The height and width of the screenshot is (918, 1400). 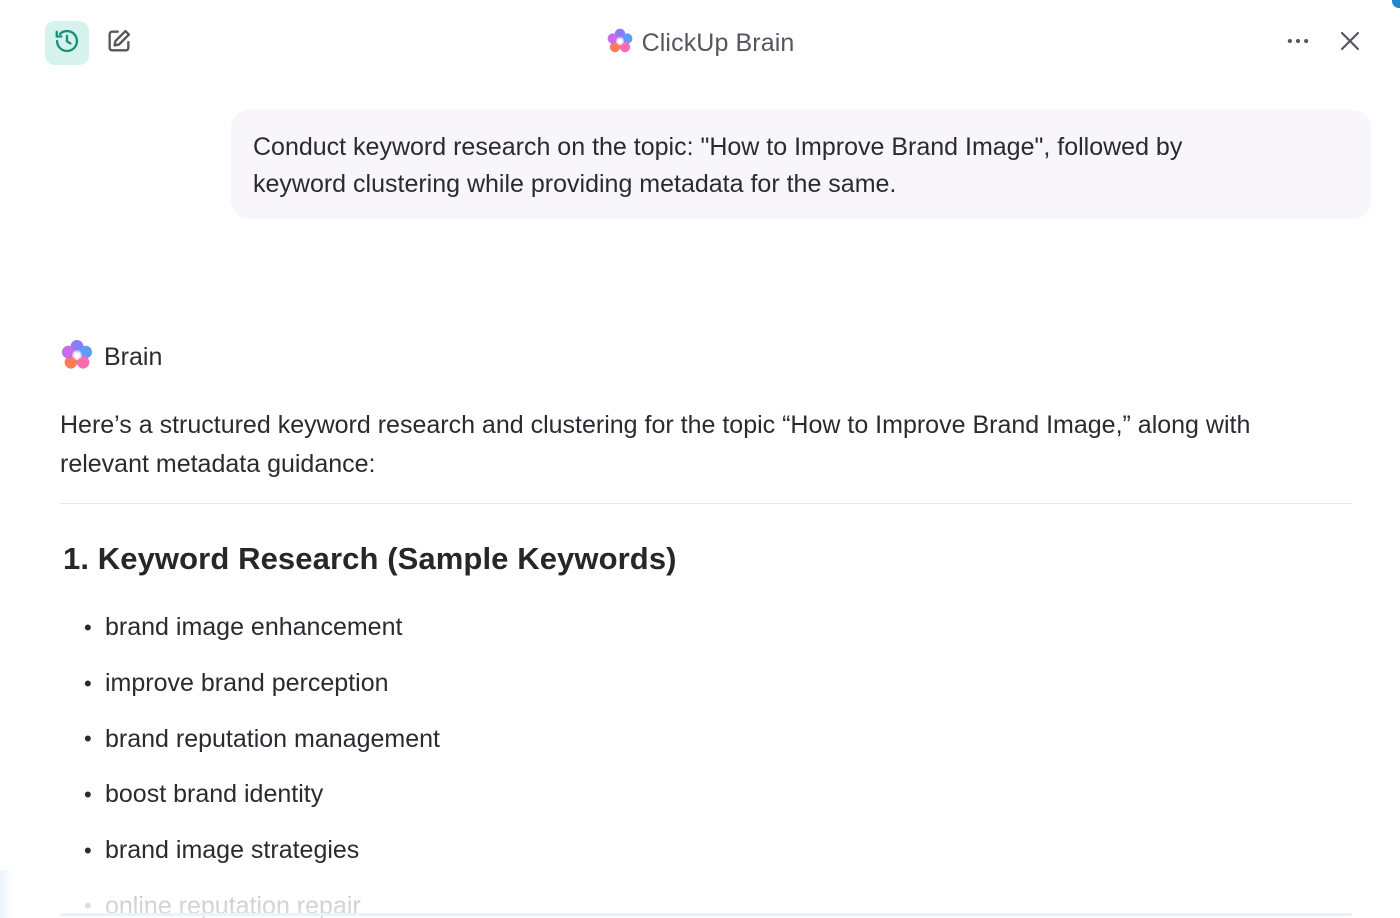 What do you see at coordinates (218, 464) in the screenshot?
I see `assistant-intro-line: relevant metadata guidance:` at bounding box center [218, 464].